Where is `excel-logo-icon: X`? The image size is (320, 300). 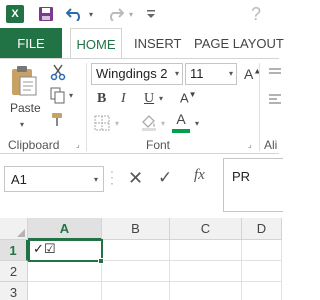
excel-logo-icon: X is located at coordinates (15, 14).